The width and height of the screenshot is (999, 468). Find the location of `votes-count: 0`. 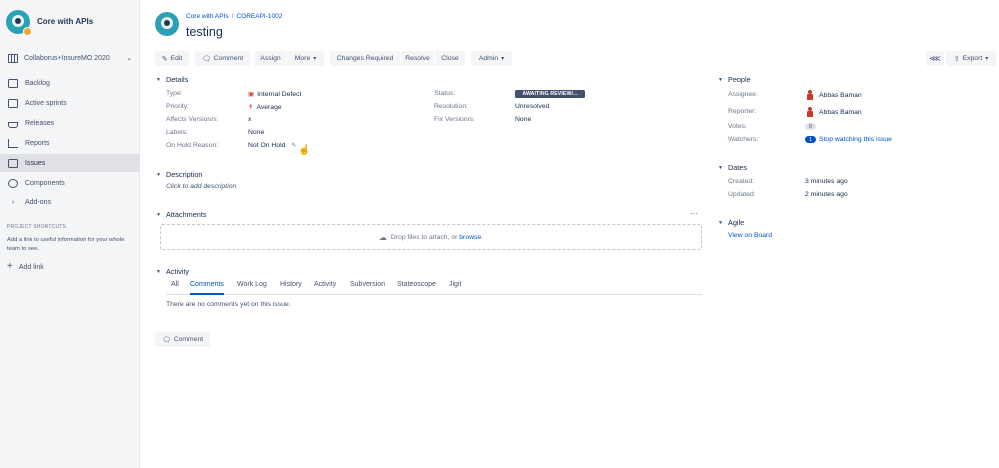

votes-count: 0 is located at coordinates (810, 126).